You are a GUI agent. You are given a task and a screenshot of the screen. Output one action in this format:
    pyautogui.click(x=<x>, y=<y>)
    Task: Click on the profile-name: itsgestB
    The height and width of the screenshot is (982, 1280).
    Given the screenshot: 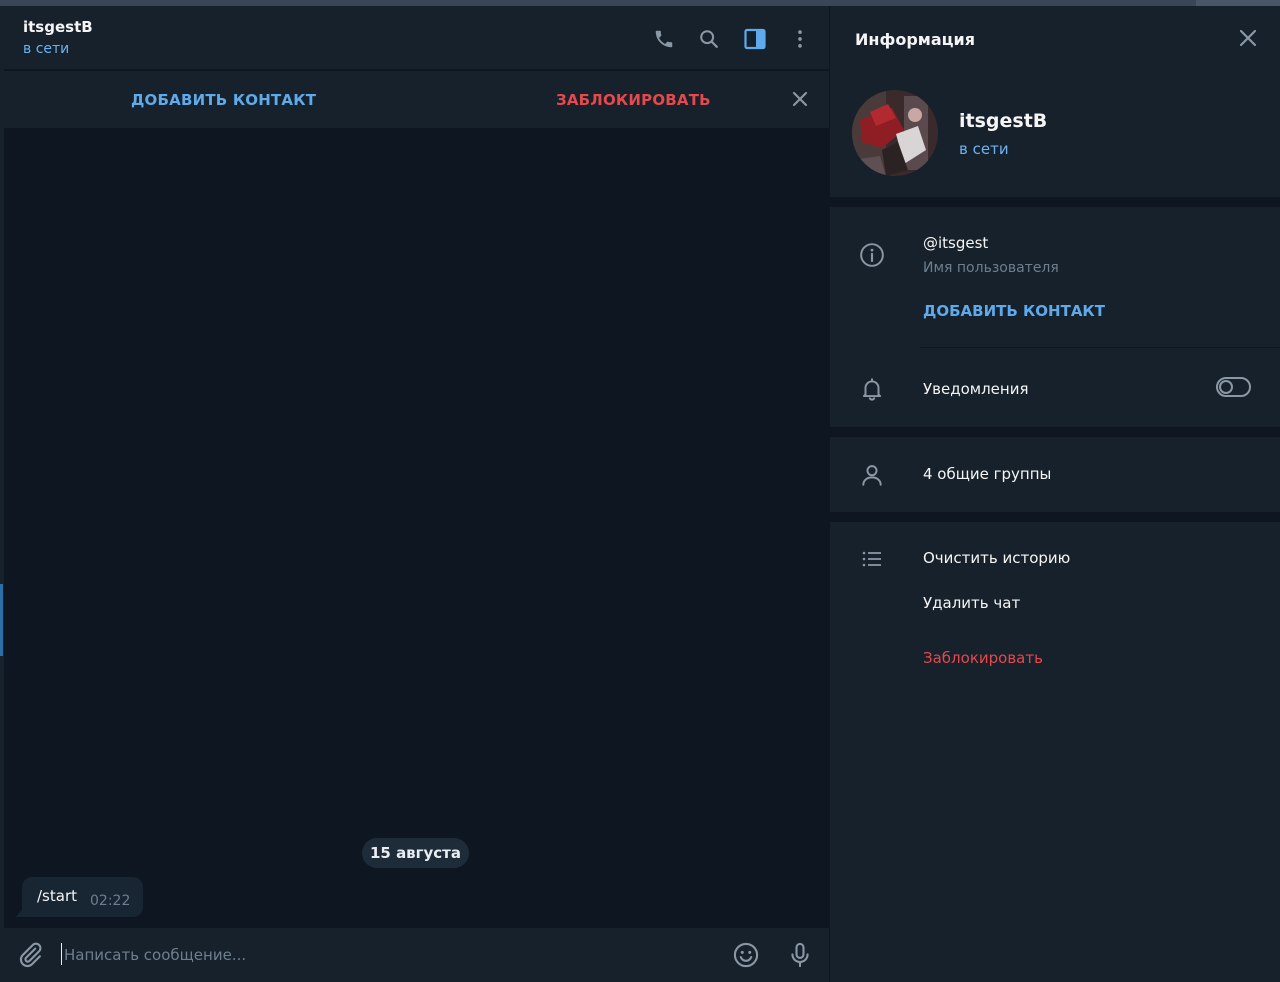 What is the action you would take?
    pyautogui.click(x=1003, y=121)
    